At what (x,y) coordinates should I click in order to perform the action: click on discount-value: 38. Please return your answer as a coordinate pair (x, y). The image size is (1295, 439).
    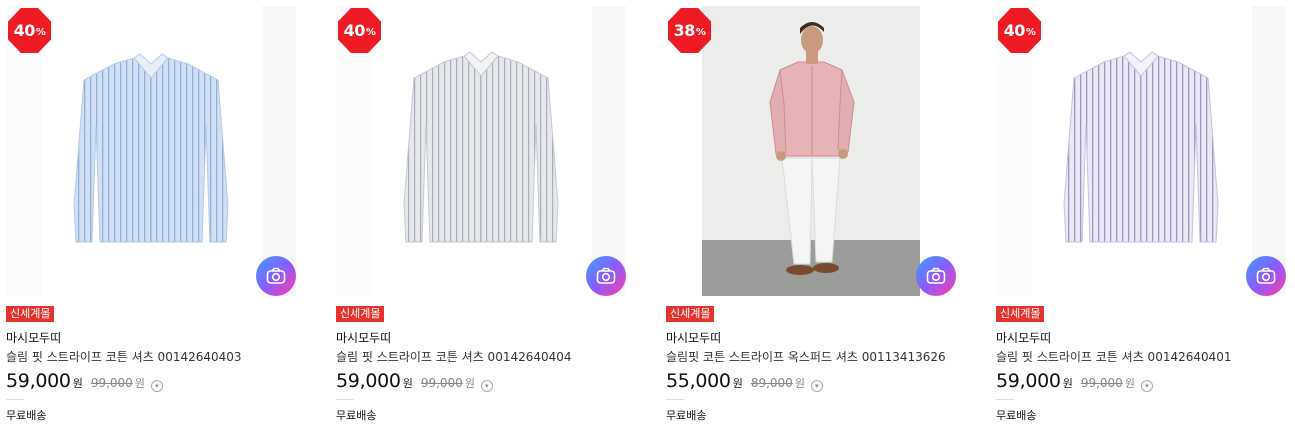
    Looking at the image, I should click on (684, 30).